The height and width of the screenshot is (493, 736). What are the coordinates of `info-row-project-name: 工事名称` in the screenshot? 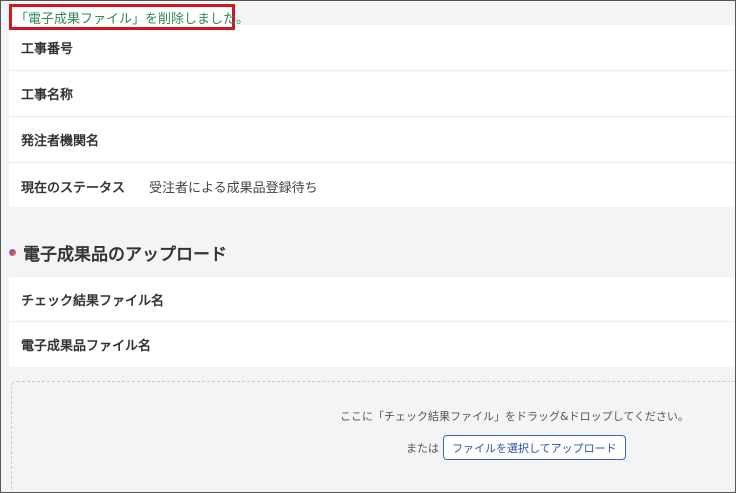 It's located at (372, 94).